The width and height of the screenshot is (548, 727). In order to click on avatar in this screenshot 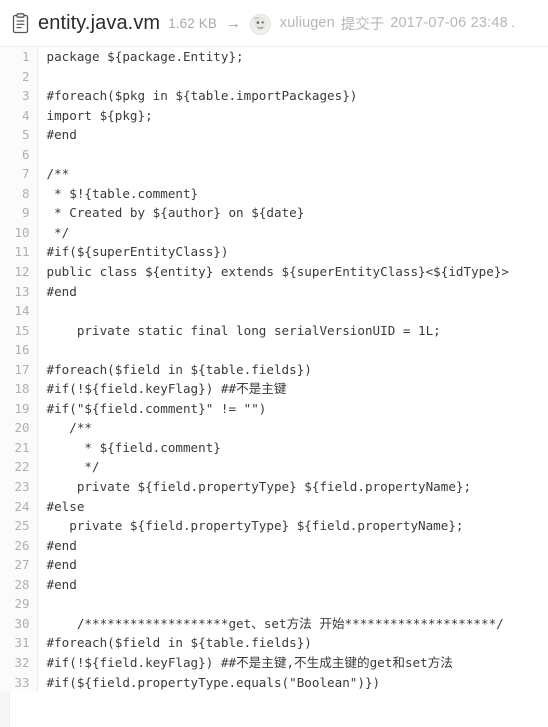, I will do `click(260, 24)`.